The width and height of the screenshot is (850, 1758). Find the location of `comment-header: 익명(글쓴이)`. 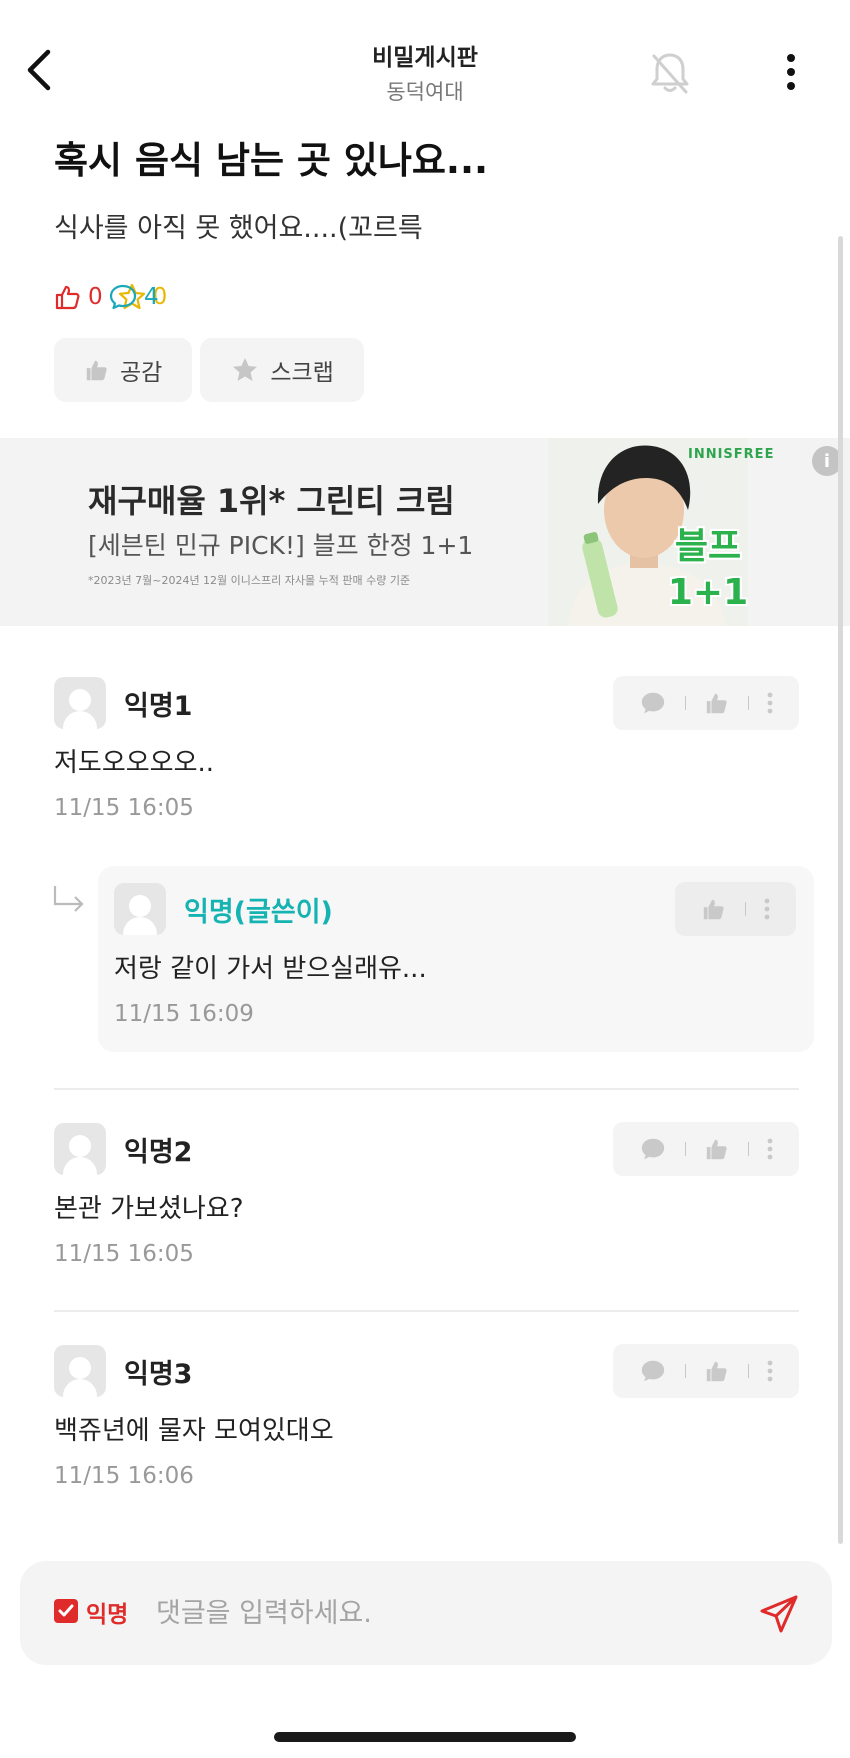

comment-header: 익명(글쓴이) is located at coordinates (455, 909).